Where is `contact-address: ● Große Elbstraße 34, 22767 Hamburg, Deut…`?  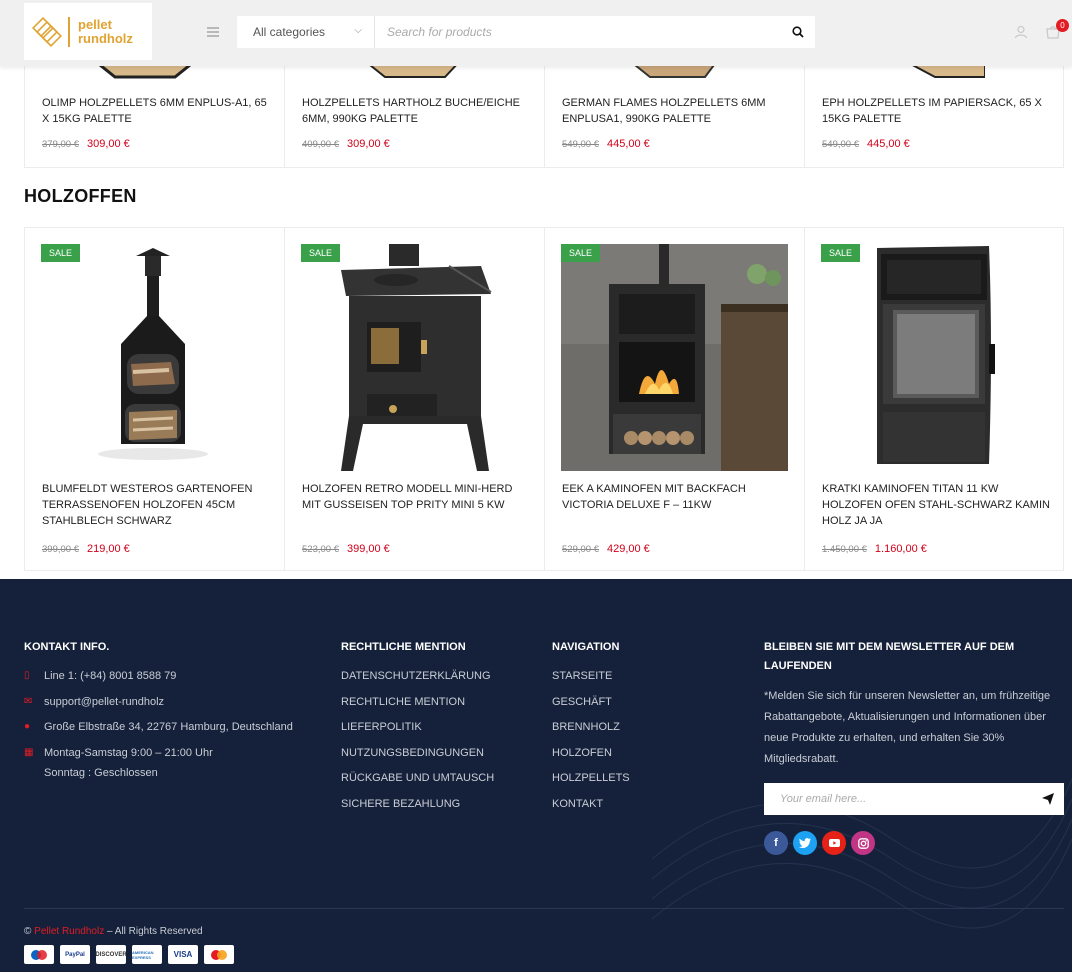
contact-address: ● Große Elbstraße 34, 22767 Hamburg, Deut… is located at coordinates (174, 734).